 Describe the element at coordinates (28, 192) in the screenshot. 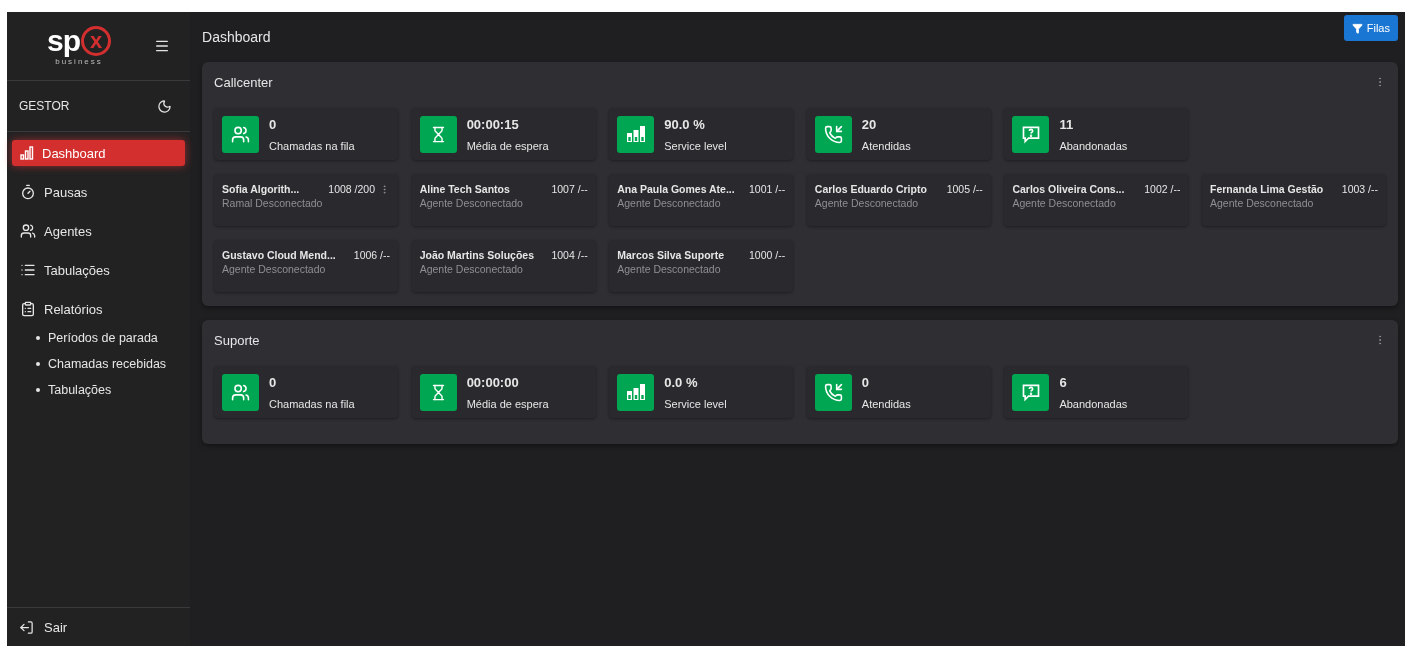

I see `stopwatch-icon` at that location.